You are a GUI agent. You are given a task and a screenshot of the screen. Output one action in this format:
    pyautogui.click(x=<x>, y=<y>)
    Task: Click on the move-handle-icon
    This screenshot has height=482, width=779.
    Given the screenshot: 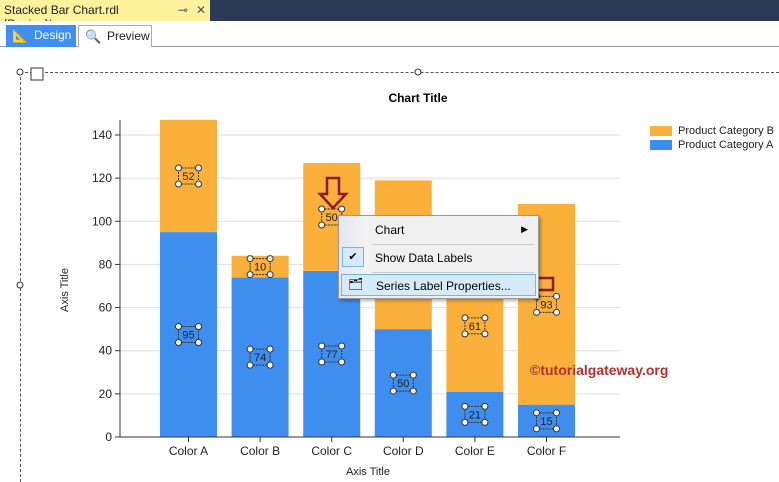 What is the action you would take?
    pyautogui.click(x=37, y=74)
    